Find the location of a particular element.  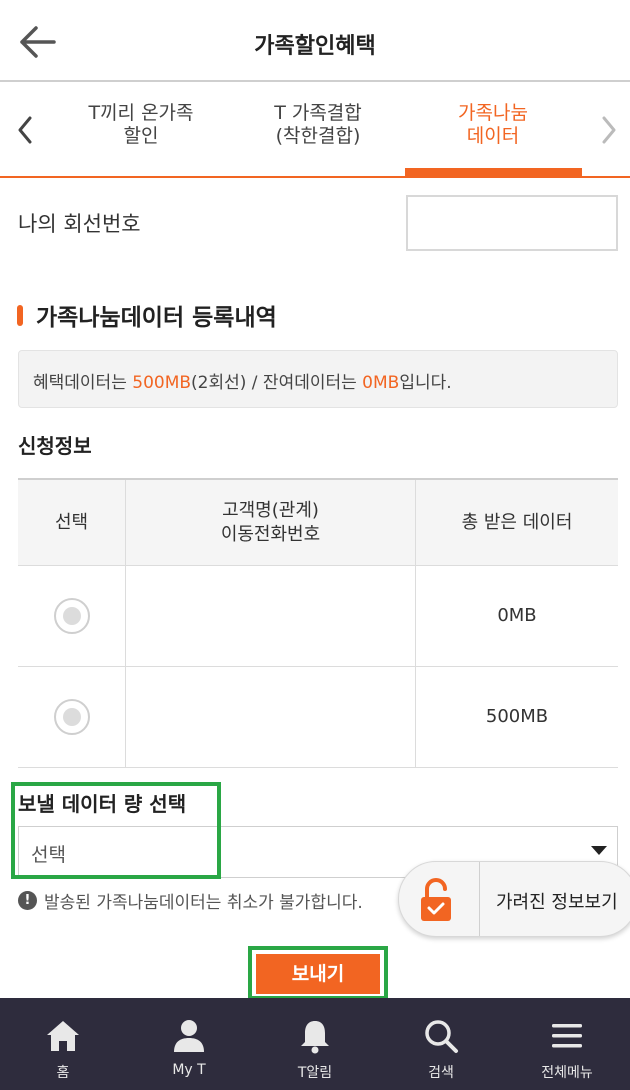

table-row: 0MB is located at coordinates (318, 616).